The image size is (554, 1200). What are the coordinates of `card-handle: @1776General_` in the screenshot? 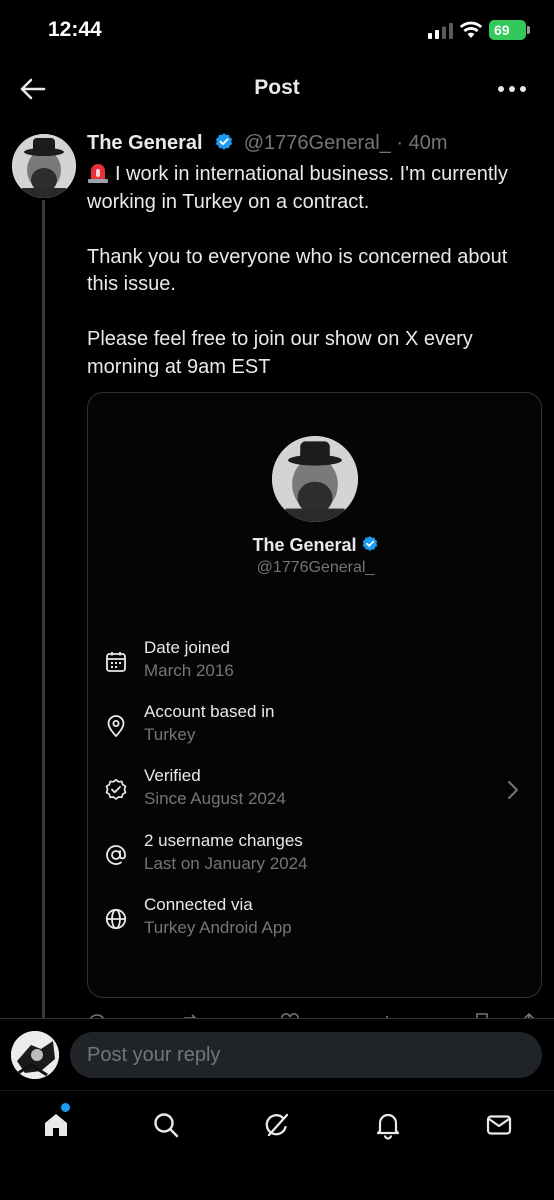 It's located at (315, 567).